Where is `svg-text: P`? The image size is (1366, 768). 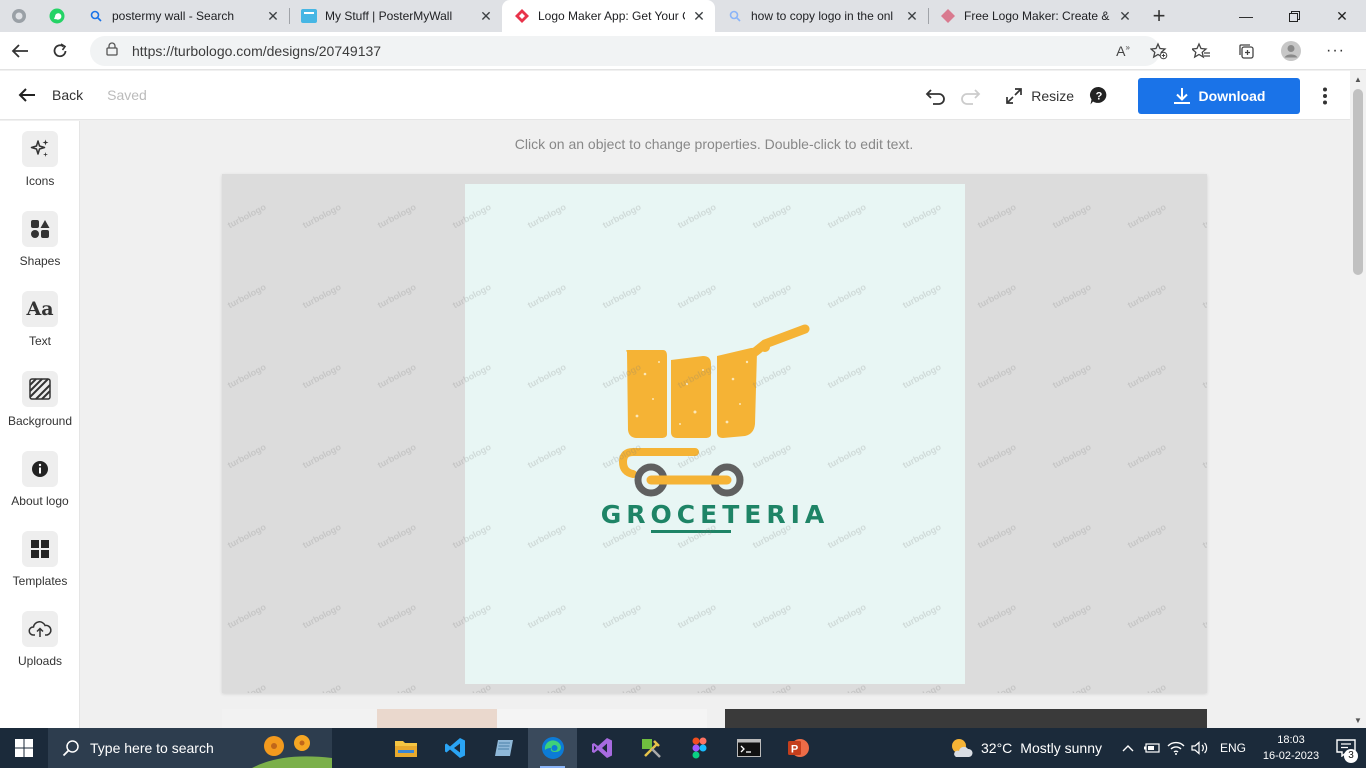
svg-text: P is located at coordinates (793, 750).